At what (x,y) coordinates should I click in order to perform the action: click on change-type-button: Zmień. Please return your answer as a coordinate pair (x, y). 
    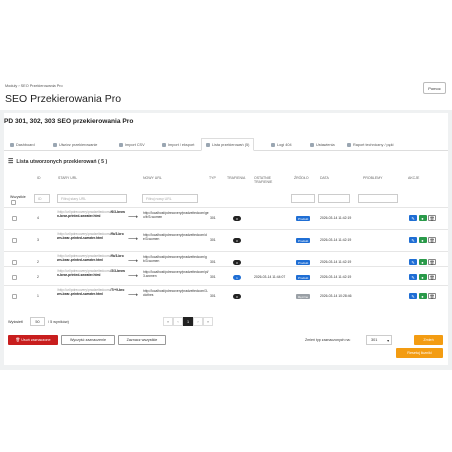
    Looking at the image, I should click on (428, 340).